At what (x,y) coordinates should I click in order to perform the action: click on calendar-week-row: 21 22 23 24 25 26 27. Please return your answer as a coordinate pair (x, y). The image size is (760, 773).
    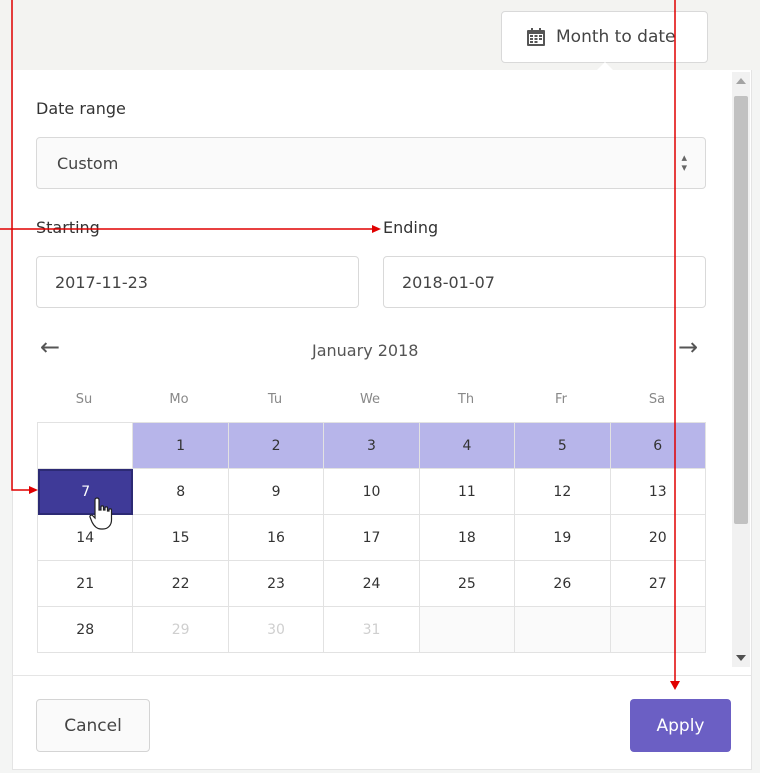
    Looking at the image, I should click on (372, 584).